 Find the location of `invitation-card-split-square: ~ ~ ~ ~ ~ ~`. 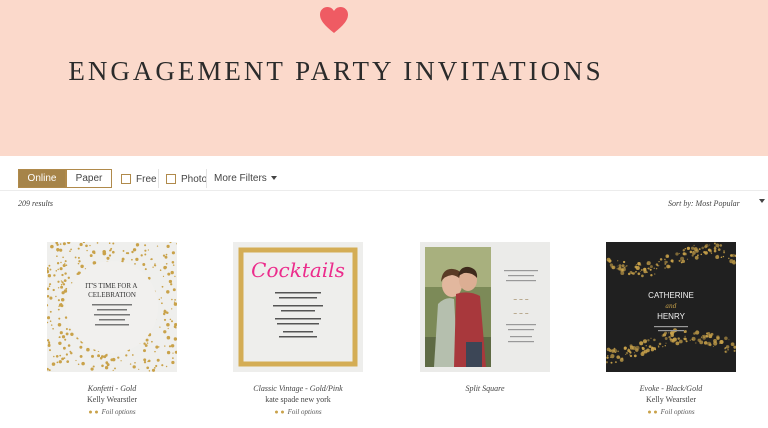

invitation-card-split-square: ~ ~ ~ ~ ~ ~ is located at coordinates (485, 307).